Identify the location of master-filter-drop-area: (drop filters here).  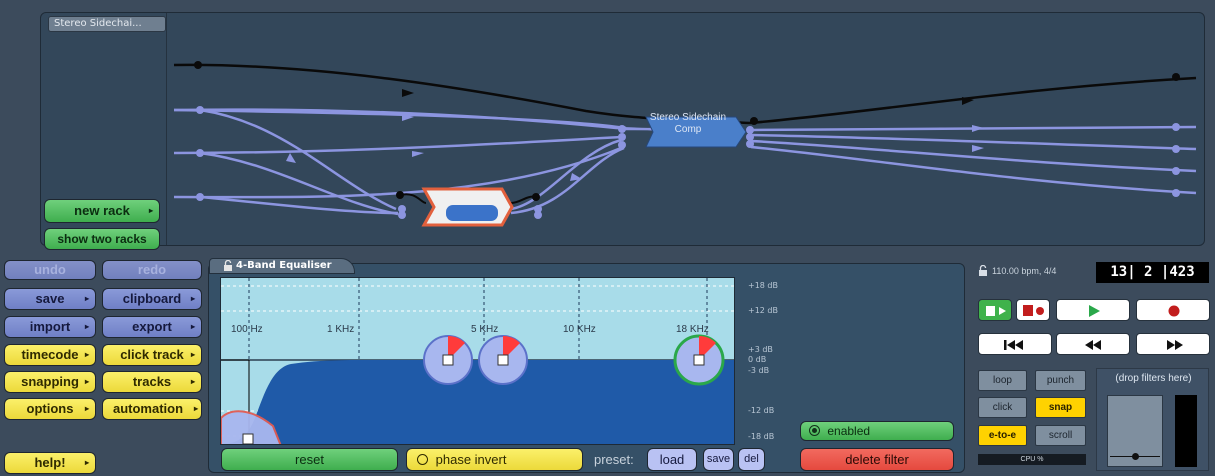
(1152, 419).